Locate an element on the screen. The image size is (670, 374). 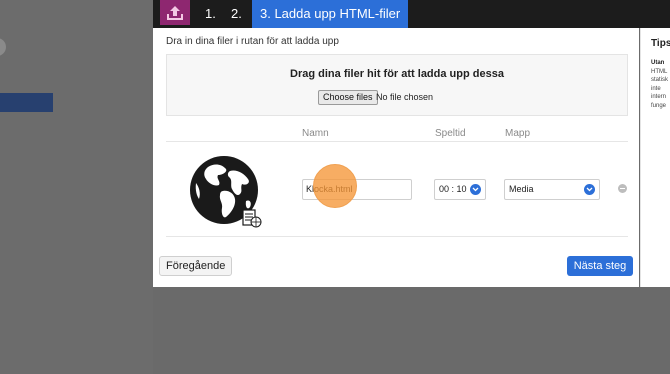
tips-title: Tips is located at coordinates (660, 43).